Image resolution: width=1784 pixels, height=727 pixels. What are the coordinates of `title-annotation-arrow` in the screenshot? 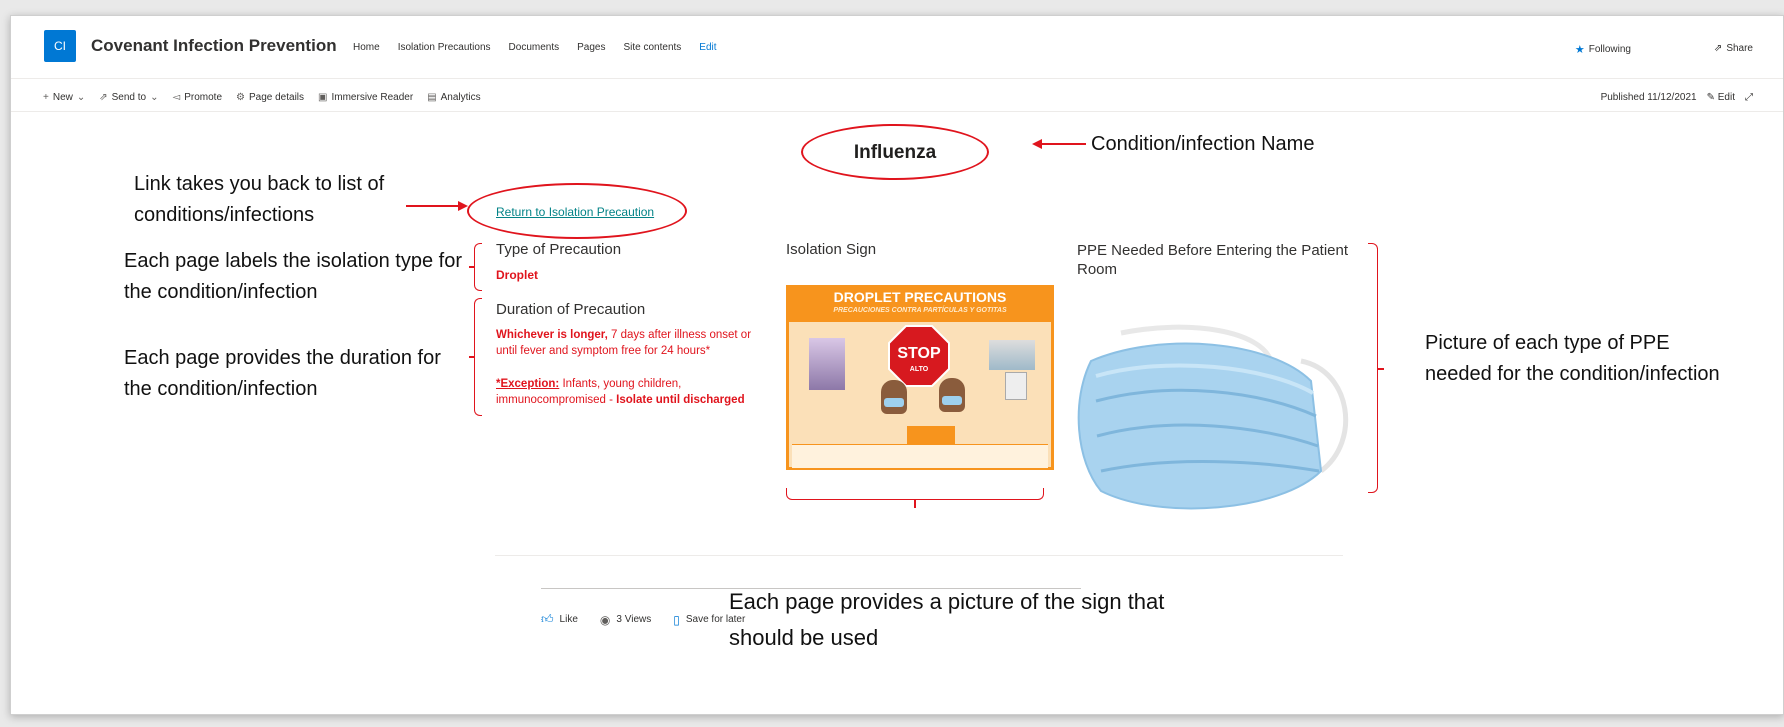 It's located at (1063, 144).